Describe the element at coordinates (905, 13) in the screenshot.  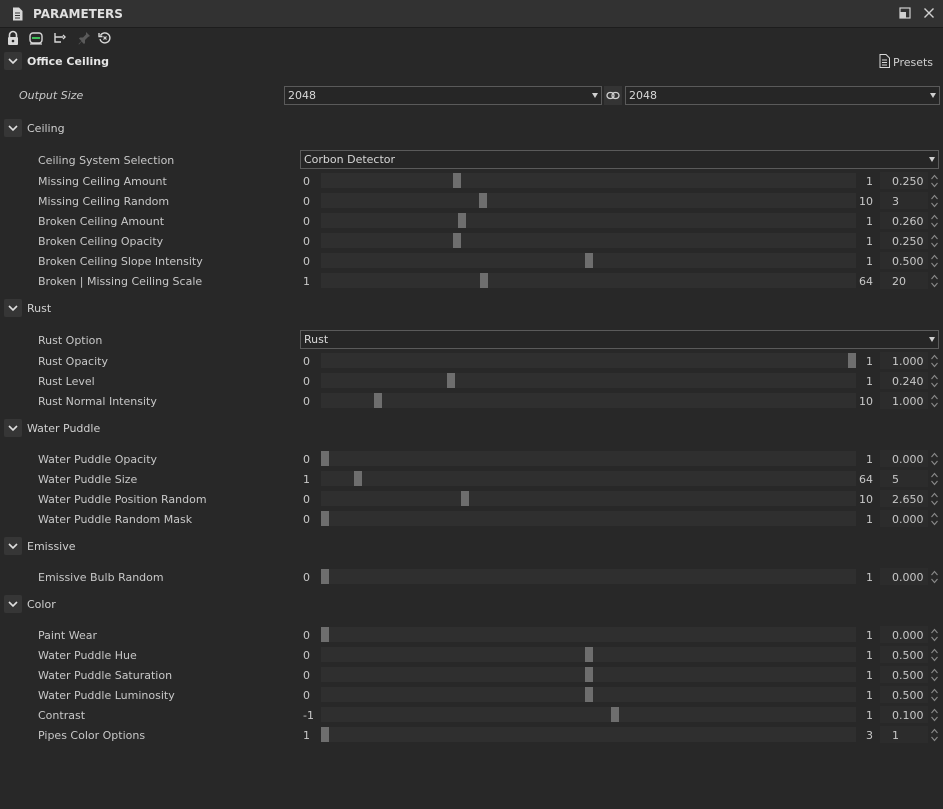
I see `float-window-icon` at that location.